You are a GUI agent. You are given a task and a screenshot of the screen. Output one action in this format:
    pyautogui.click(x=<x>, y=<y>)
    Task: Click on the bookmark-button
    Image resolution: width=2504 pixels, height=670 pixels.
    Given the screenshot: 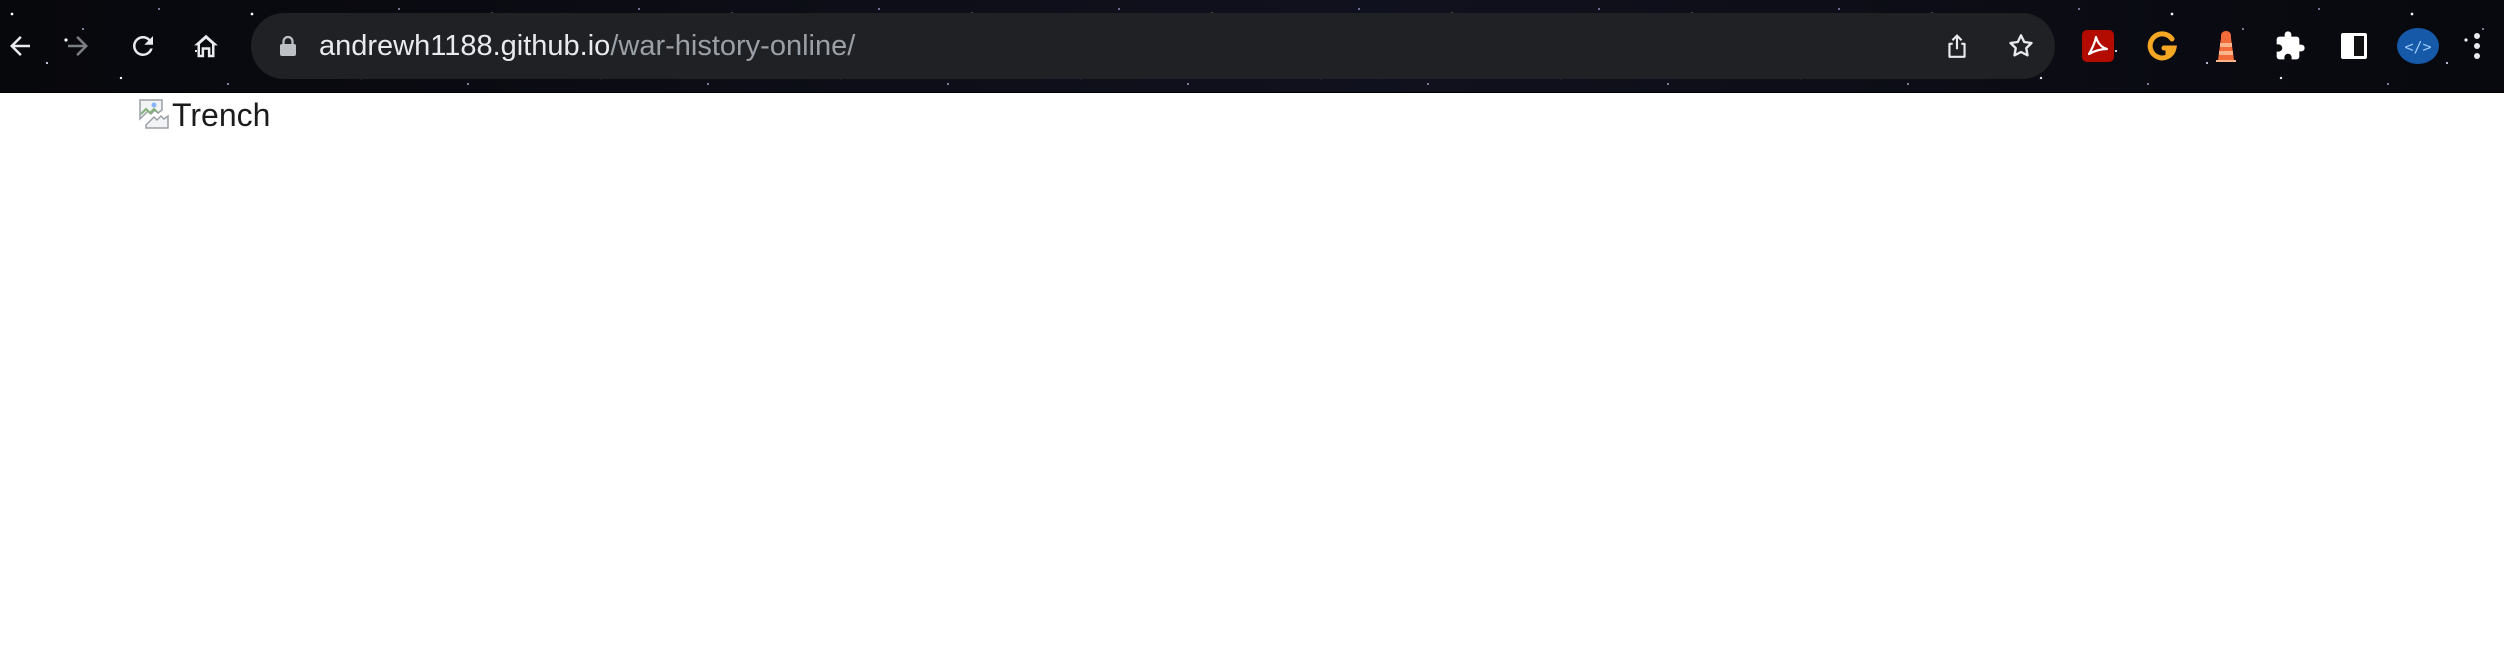 What is the action you would take?
    pyautogui.click(x=2021, y=46)
    